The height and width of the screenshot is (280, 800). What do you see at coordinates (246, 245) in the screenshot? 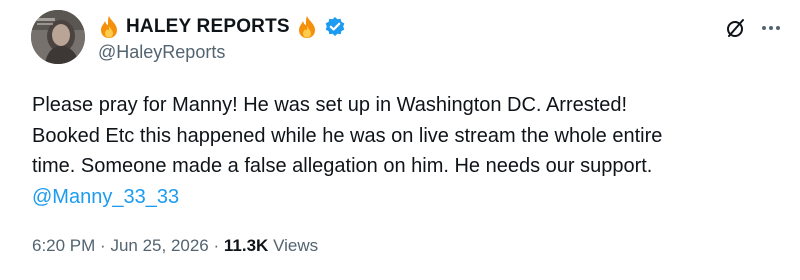
I see `views-count: 11.3K` at bounding box center [246, 245].